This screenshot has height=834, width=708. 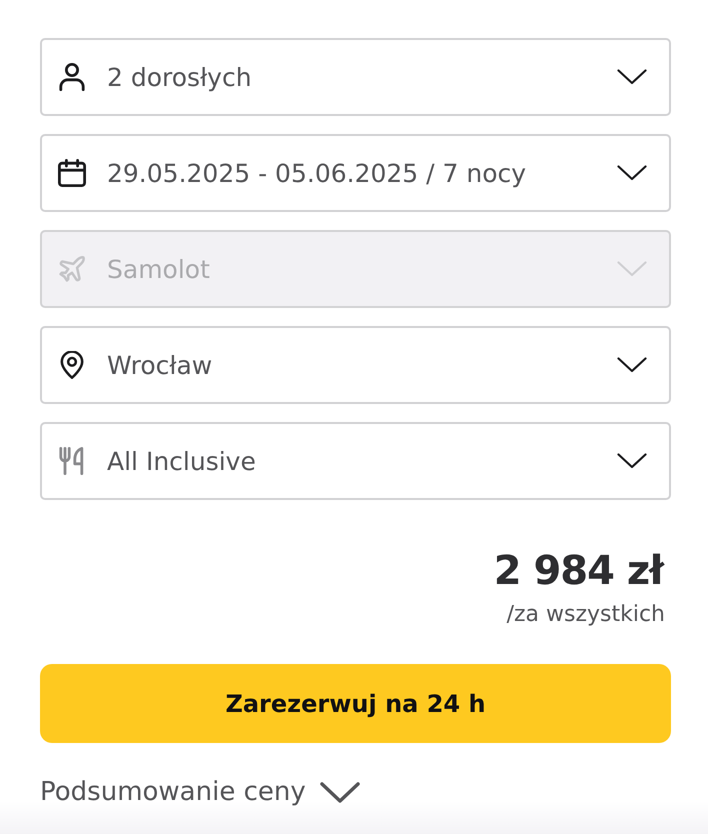 What do you see at coordinates (72, 365) in the screenshot?
I see `location-pin-icon` at bounding box center [72, 365].